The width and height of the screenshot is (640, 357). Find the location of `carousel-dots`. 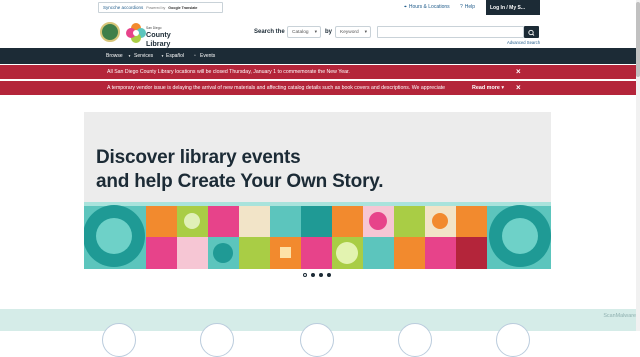

carousel-dots is located at coordinates (318, 276).